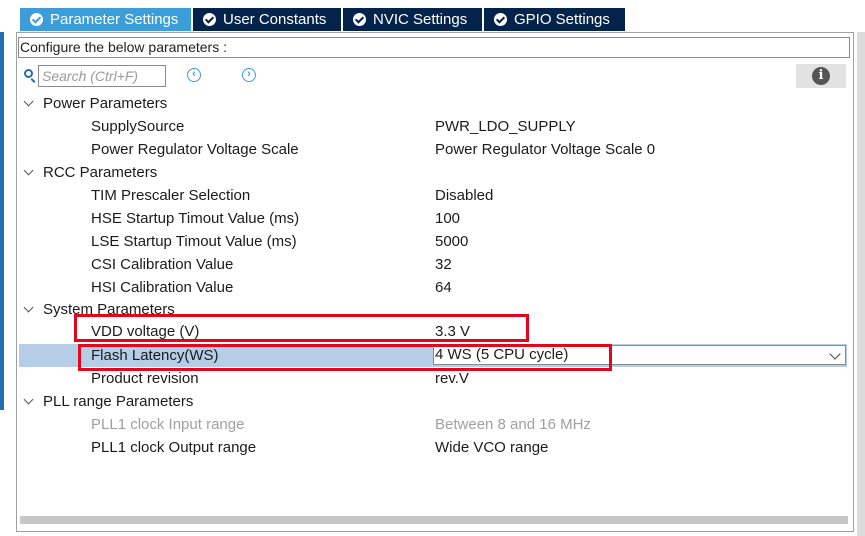 Image resolution: width=865 pixels, height=536 pixels. Describe the element at coordinates (434, 47) in the screenshot. I see `configure-label: Configure the below parameters :` at that location.